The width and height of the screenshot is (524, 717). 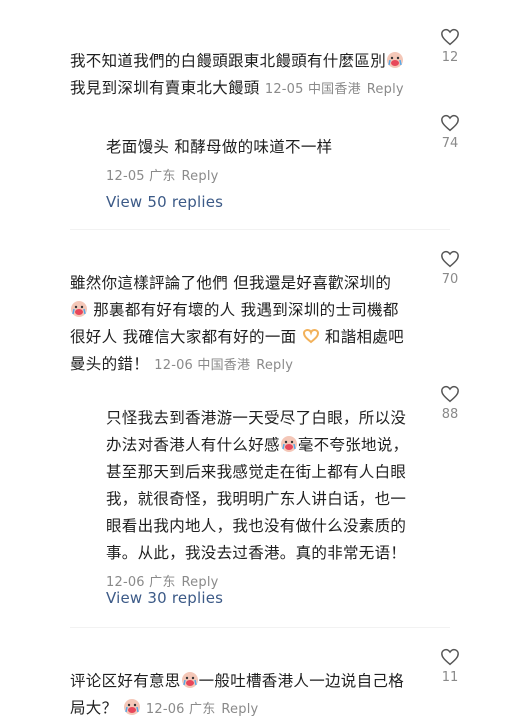 What do you see at coordinates (256, 418) in the screenshot?
I see `comment-line: 只怪我去到香港游一天受尽了白眼，所以没` at bounding box center [256, 418].